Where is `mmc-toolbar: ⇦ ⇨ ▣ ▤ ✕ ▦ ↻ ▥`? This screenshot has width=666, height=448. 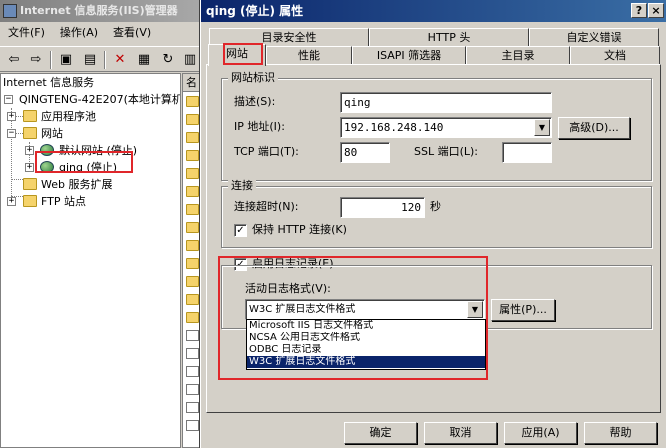
mmc-toolbar: ⇦ ⇨ ▣ ▤ ✕ ▦ ↻ ▥ is located at coordinates (100, 59).